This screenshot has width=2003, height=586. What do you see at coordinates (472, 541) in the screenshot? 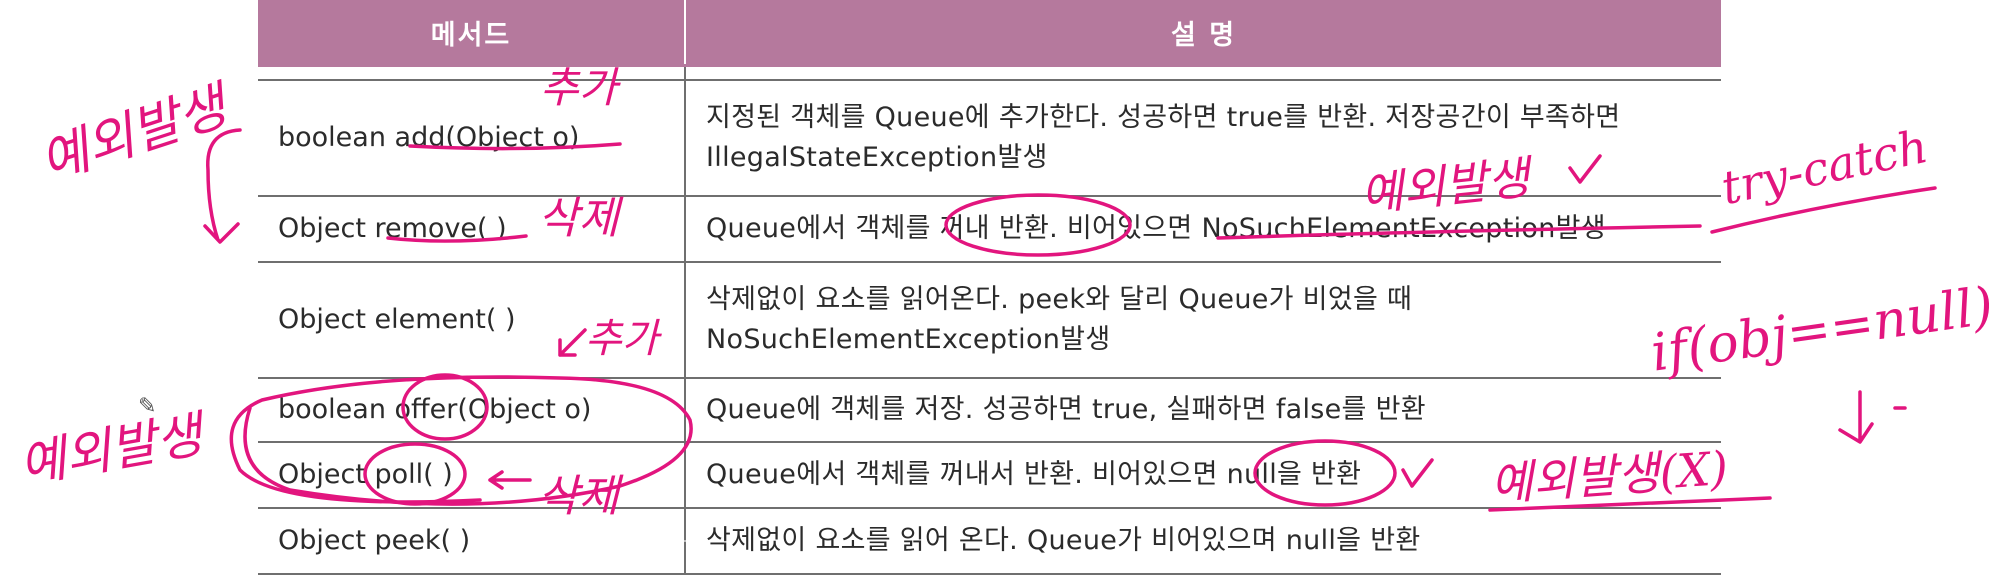
I see `method-cell-peek: Object peek( )` at bounding box center [472, 541].